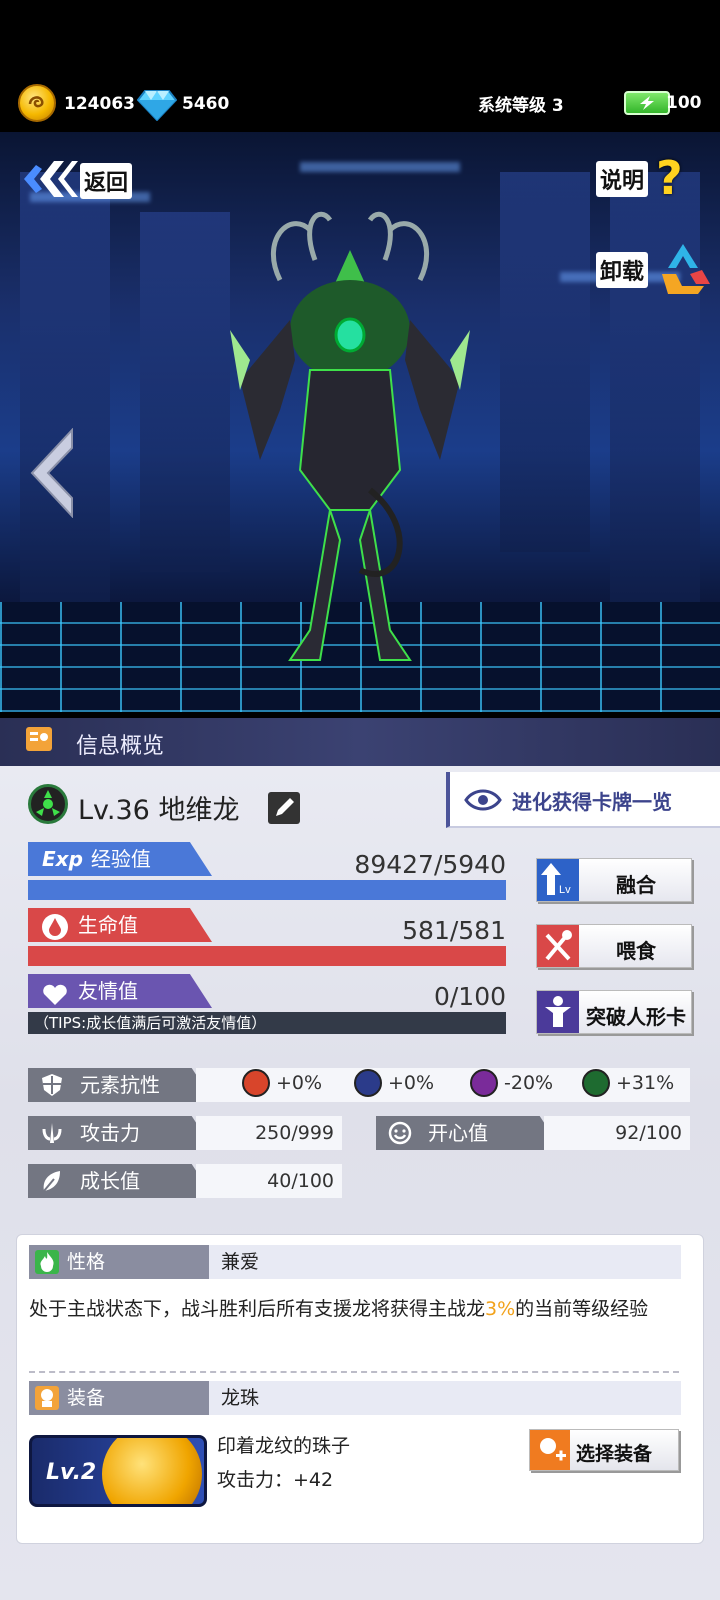 Image resolution: width=720 pixels, height=1600 pixels. What do you see at coordinates (110, 1133) in the screenshot?
I see `attack-label: 攻击力` at bounding box center [110, 1133].